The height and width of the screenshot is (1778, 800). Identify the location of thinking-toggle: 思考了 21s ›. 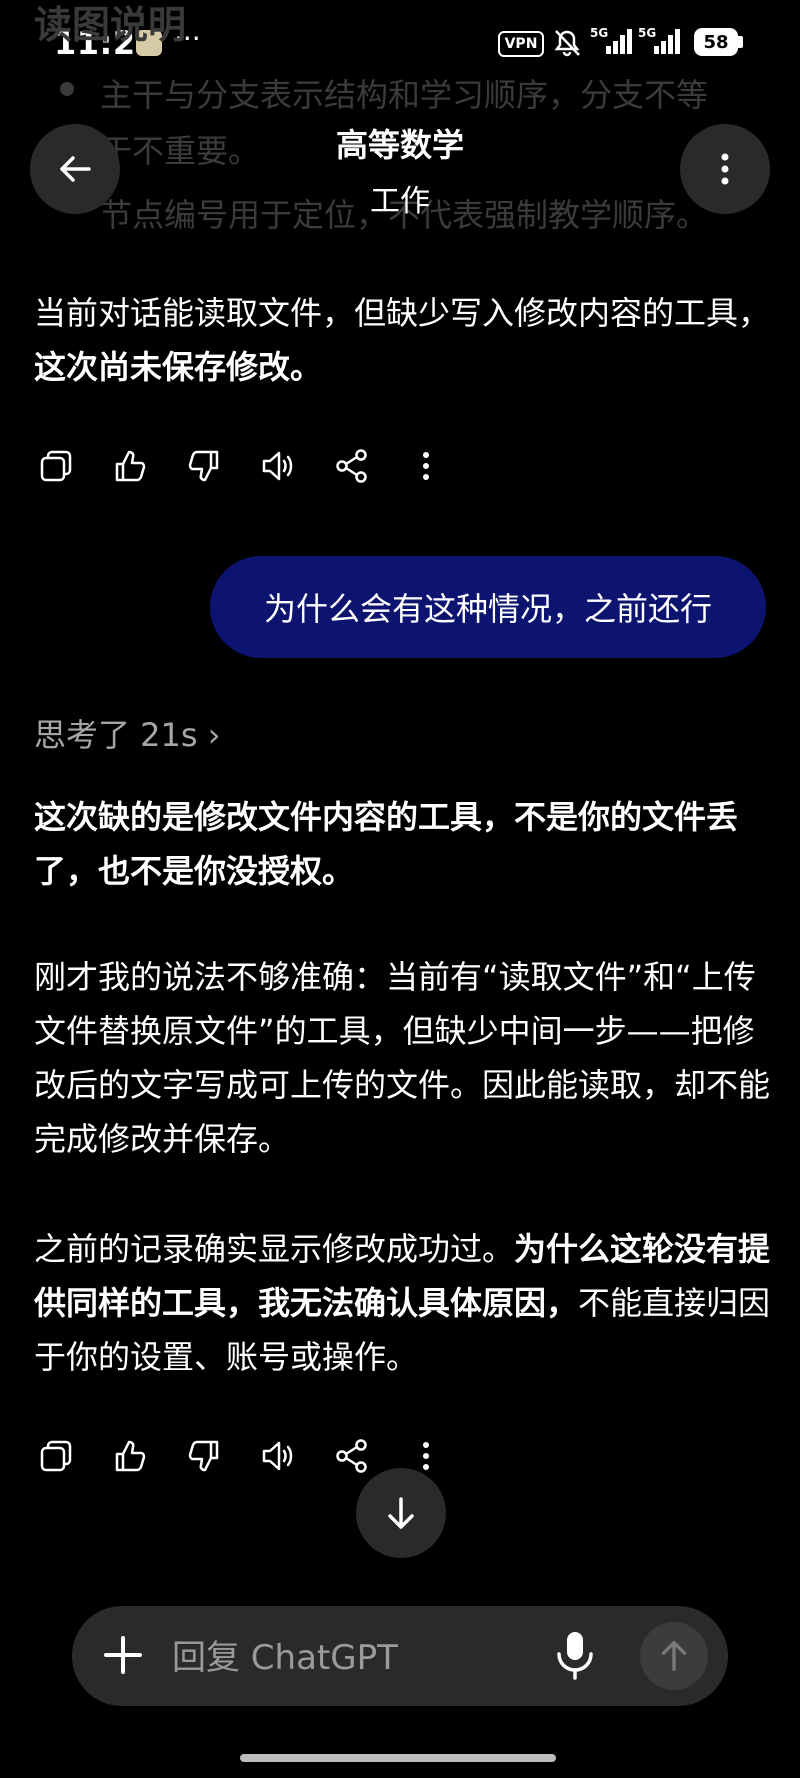
(127, 733).